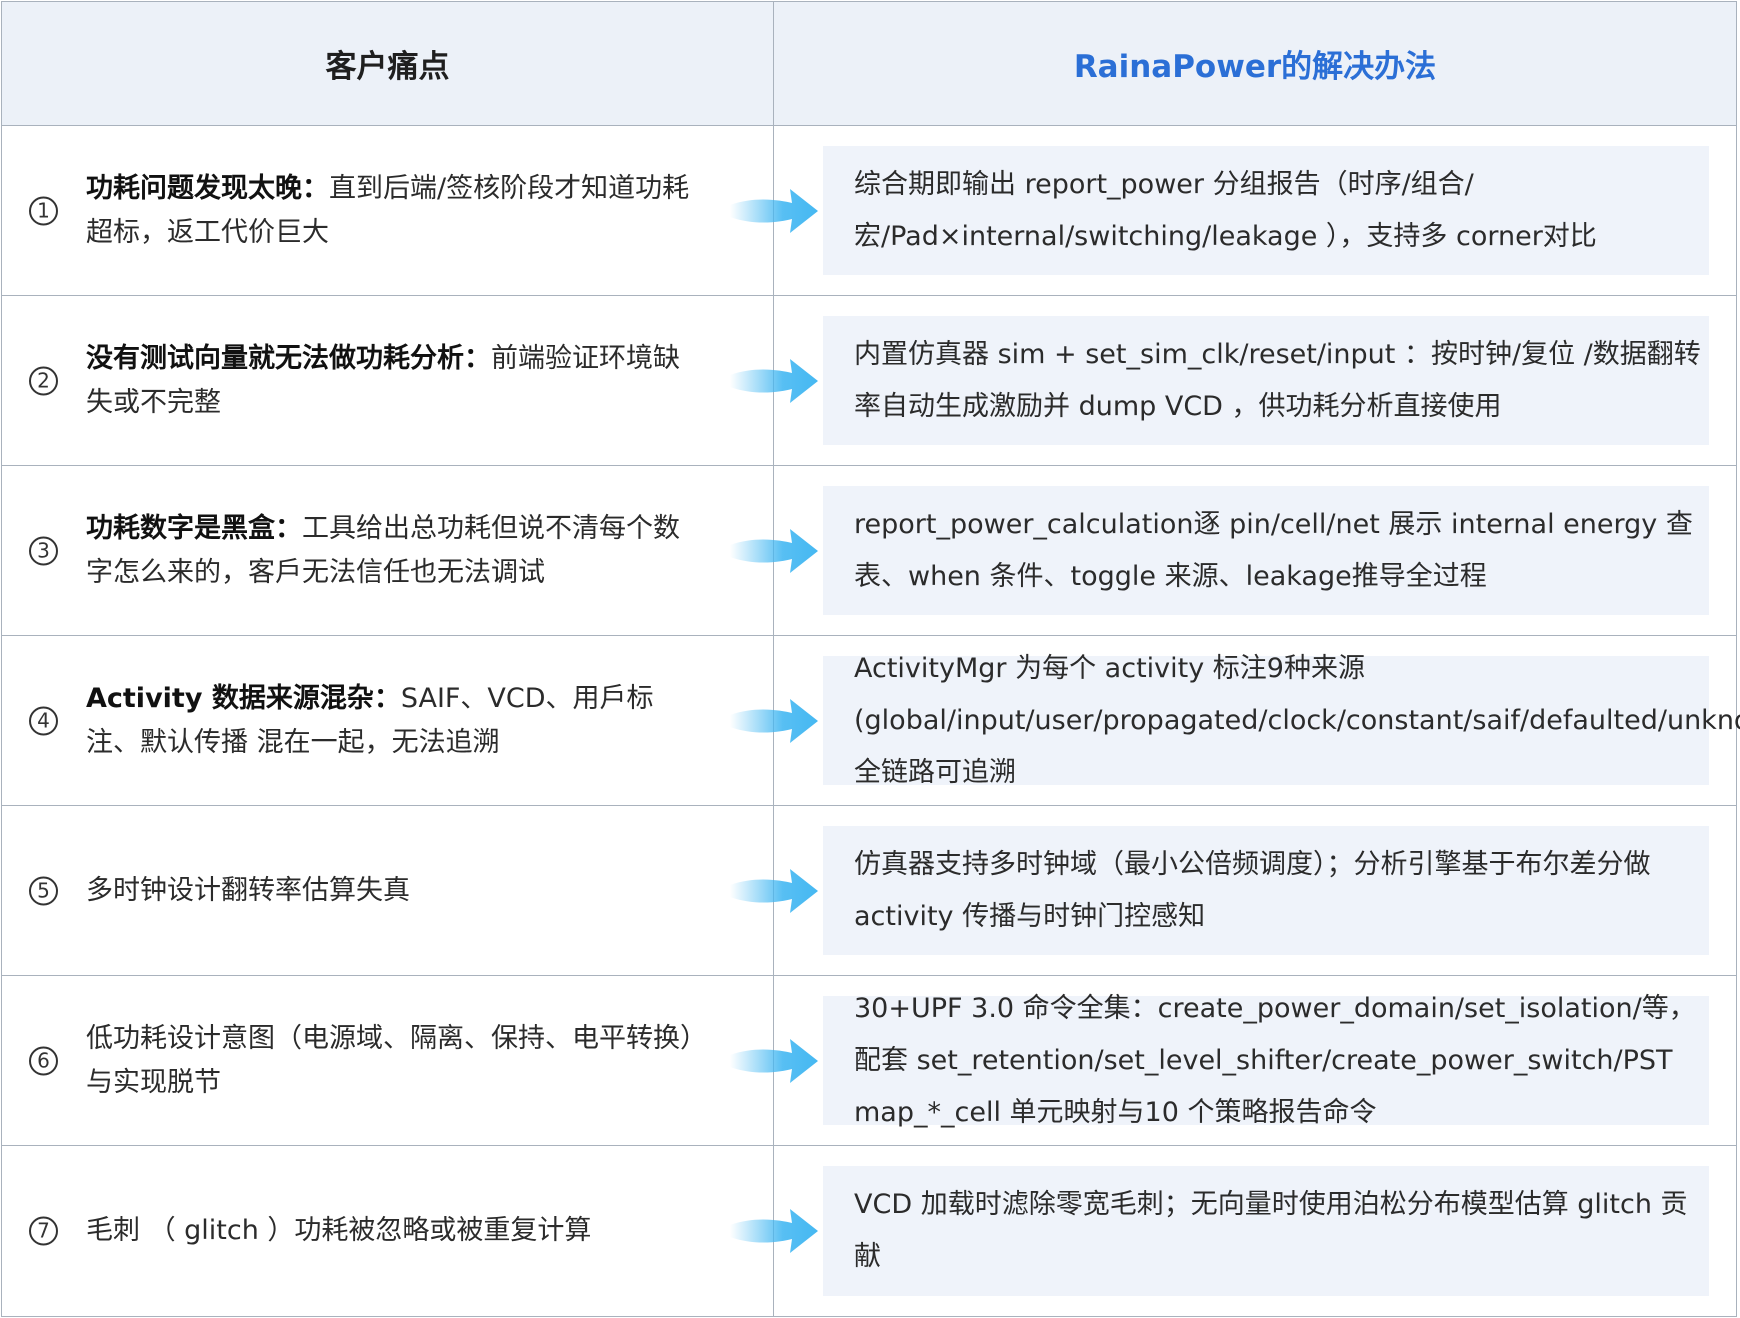 This screenshot has height=1318, width=1740. What do you see at coordinates (288, 358) in the screenshot?
I see `pain-bold: 没有测试向量就无法做功耗分析：` at bounding box center [288, 358].